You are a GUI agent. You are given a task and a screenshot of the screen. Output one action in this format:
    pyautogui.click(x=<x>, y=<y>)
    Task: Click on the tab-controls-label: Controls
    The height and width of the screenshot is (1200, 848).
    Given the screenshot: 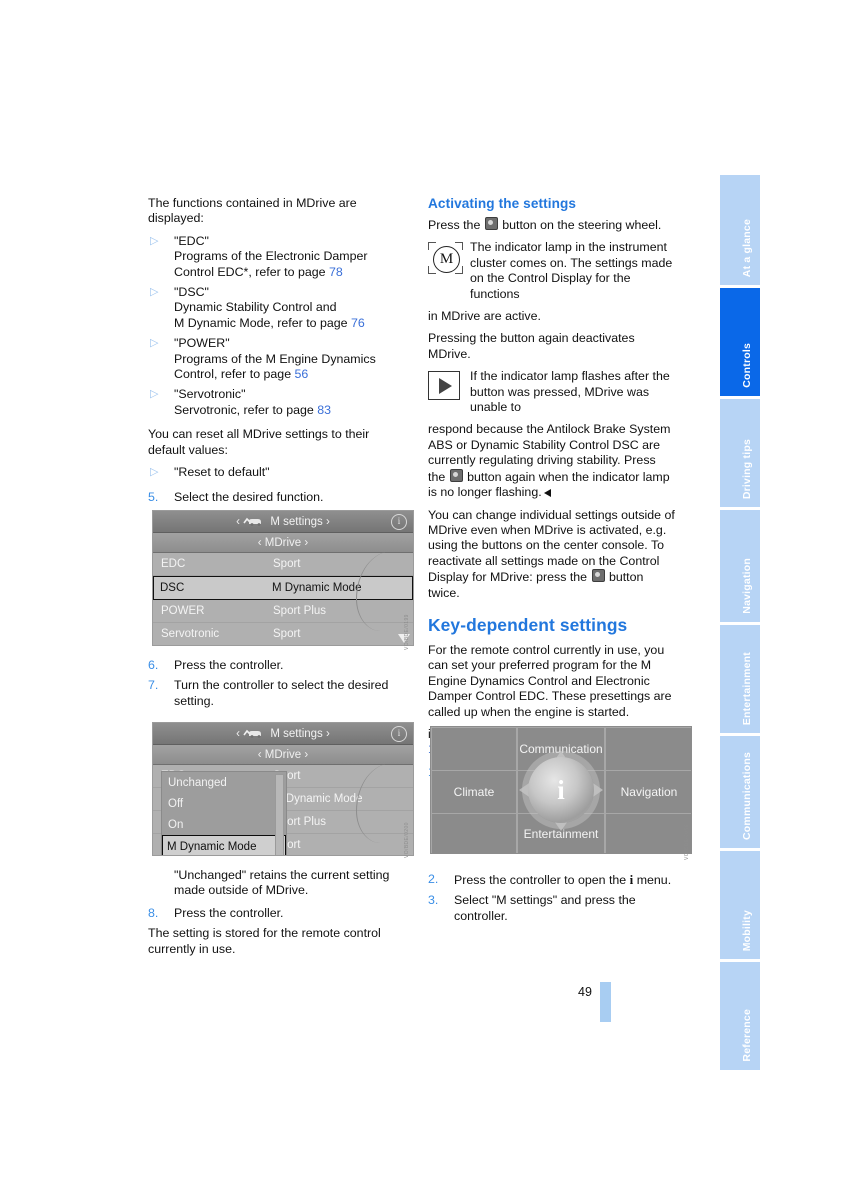 What is the action you would take?
    pyautogui.click(x=747, y=365)
    